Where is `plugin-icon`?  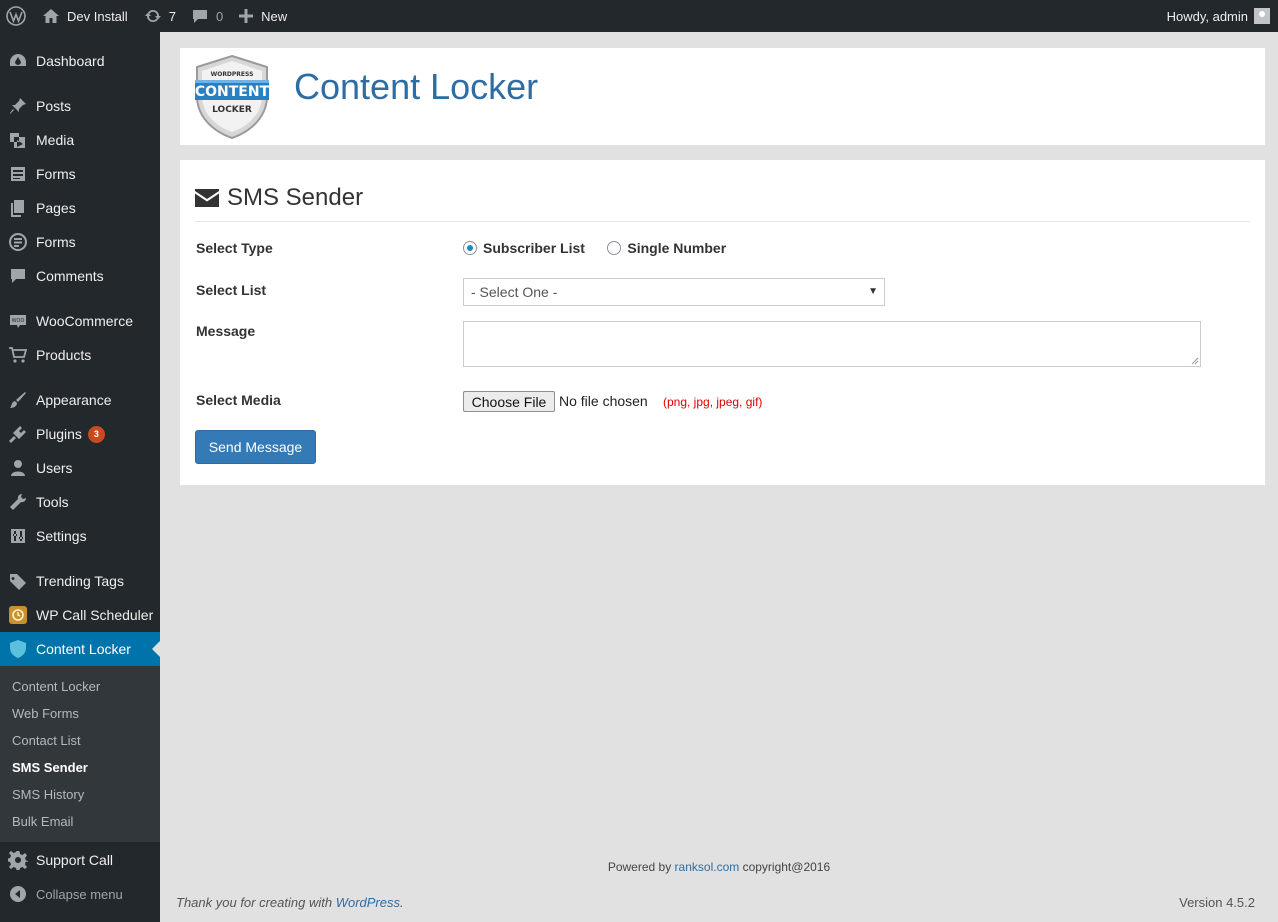
plugin-icon is located at coordinates (18, 434).